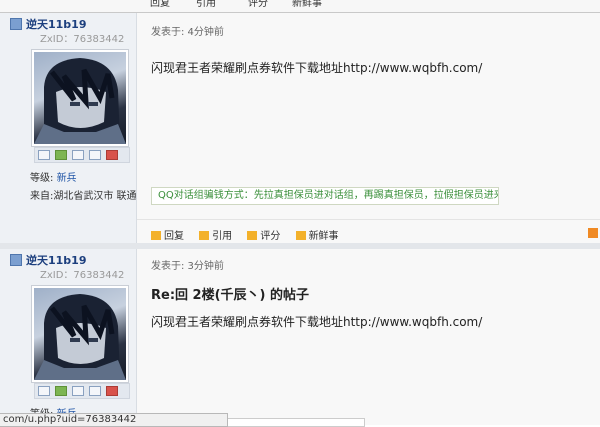  What do you see at coordinates (82, 275) in the screenshot?
I see `post-2-zxid: ZxID：76383442` at bounding box center [82, 275].